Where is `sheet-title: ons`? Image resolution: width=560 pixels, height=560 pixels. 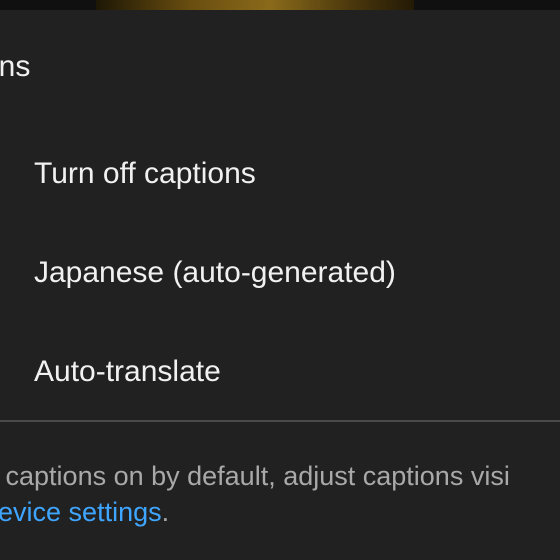 sheet-title: ons is located at coordinates (15, 66).